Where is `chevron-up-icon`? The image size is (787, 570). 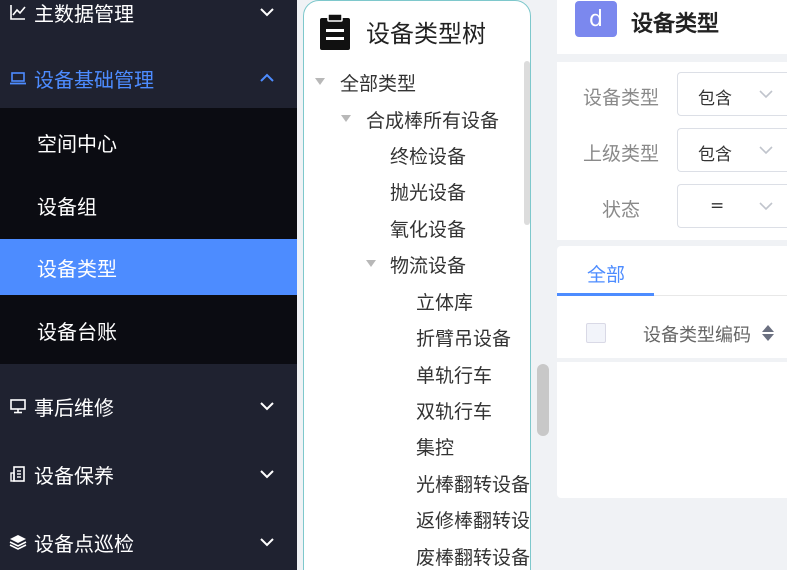 chevron-up-icon is located at coordinates (267, 78).